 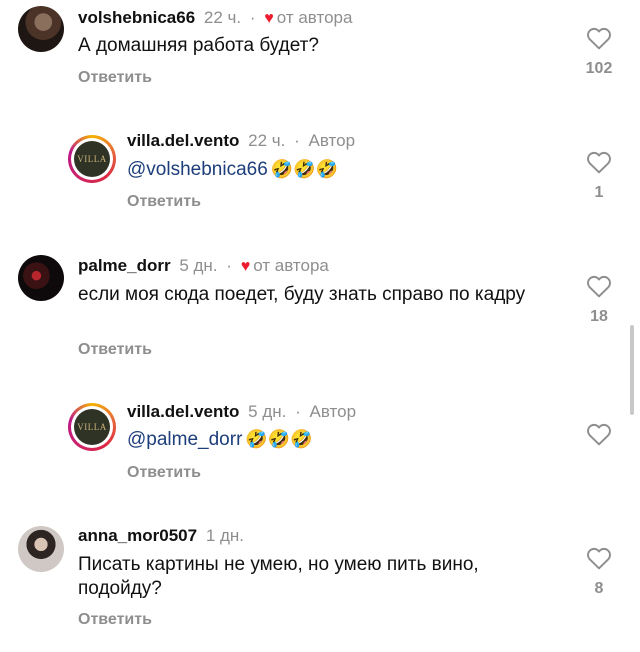 I want to click on like-count: 102, so click(x=599, y=68).